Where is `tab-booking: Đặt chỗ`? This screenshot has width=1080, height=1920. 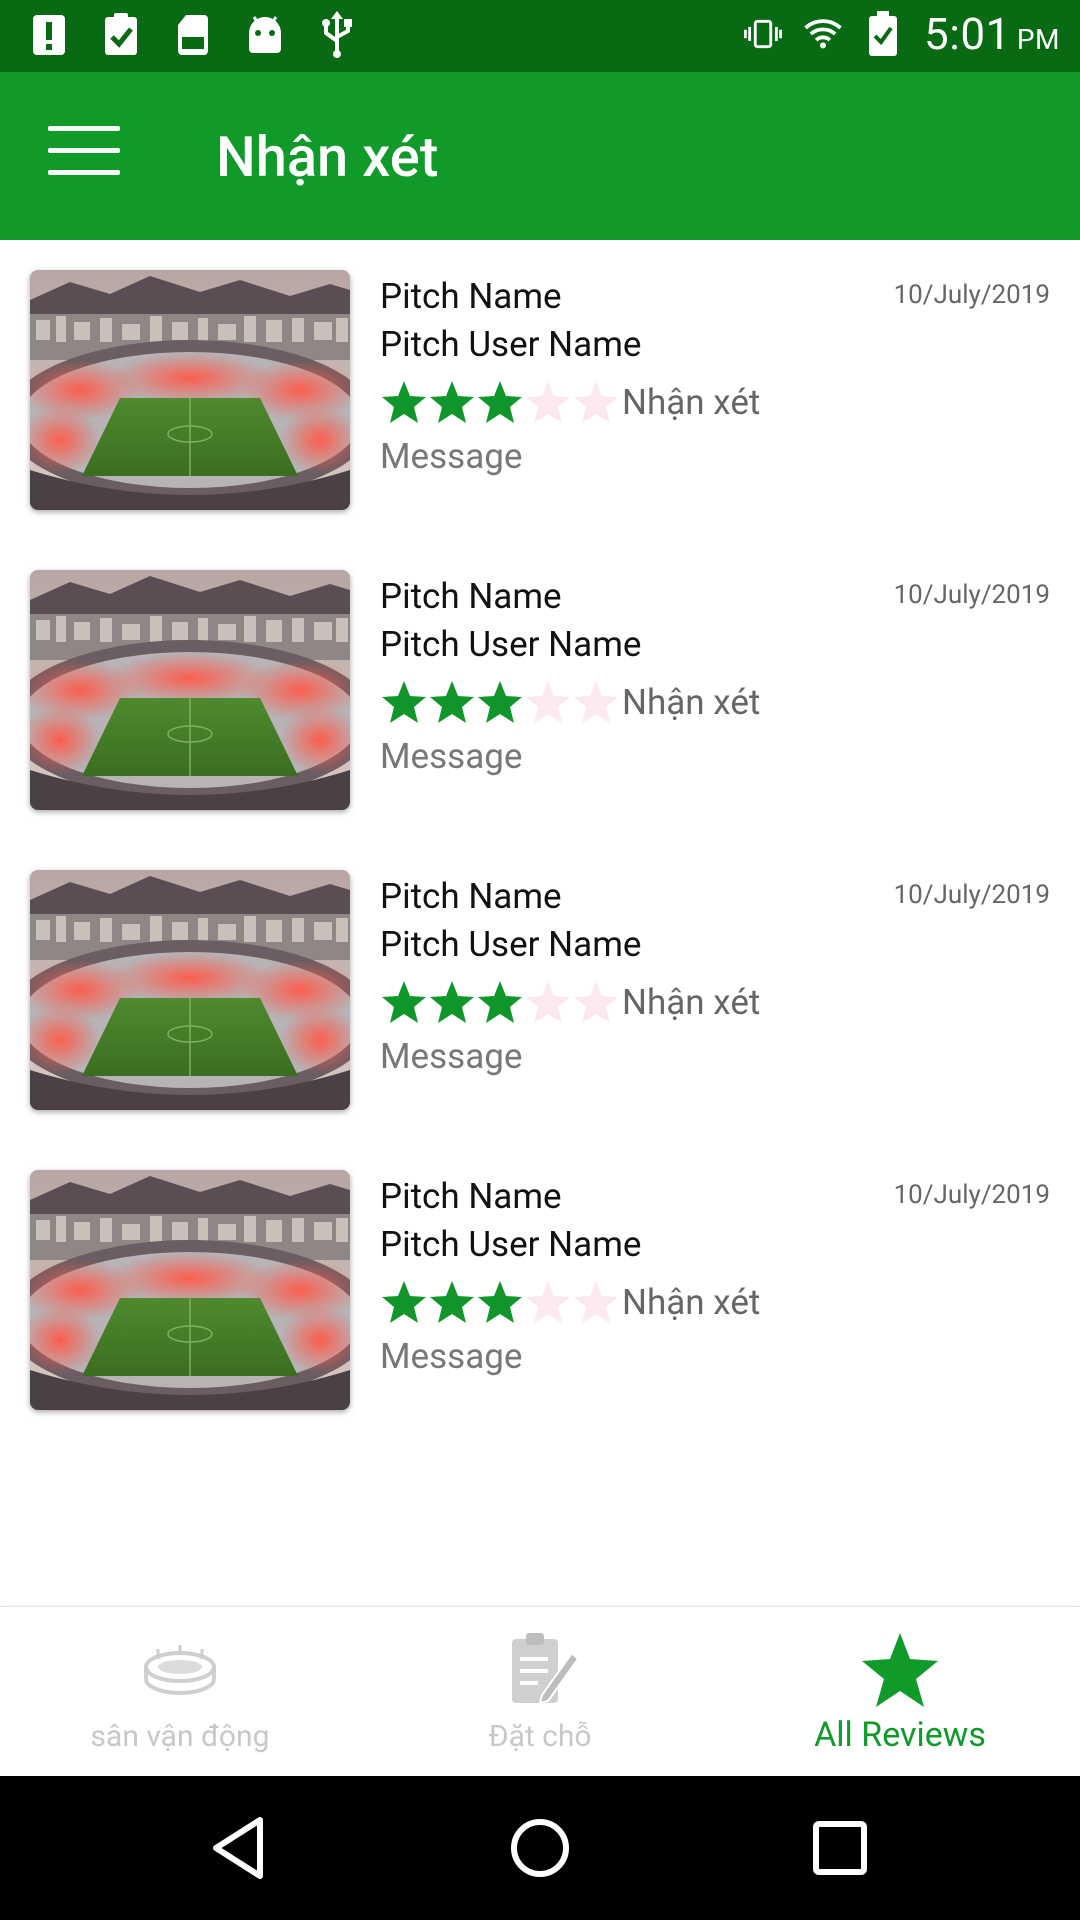 tab-booking: Đặt chỗ is located at coordinates (540, 1692).